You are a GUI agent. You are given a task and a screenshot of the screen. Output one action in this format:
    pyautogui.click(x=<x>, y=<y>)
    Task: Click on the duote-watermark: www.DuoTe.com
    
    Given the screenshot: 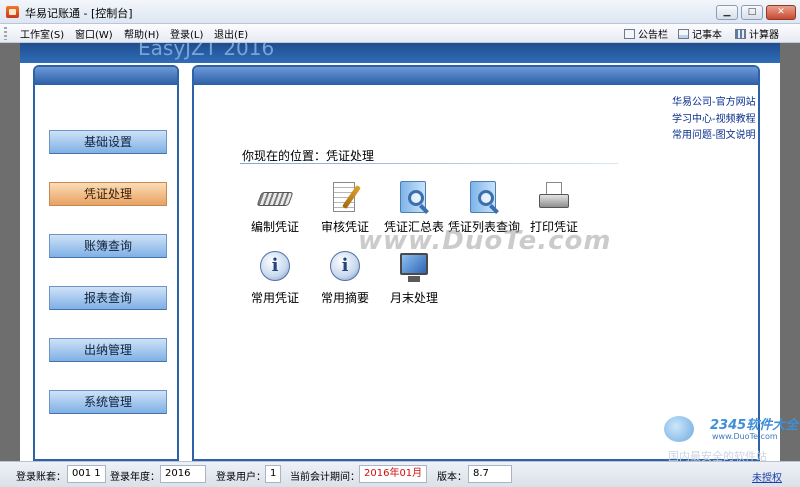 What is the action you would take?
    pyautogui.click(x=485, y=241)
    